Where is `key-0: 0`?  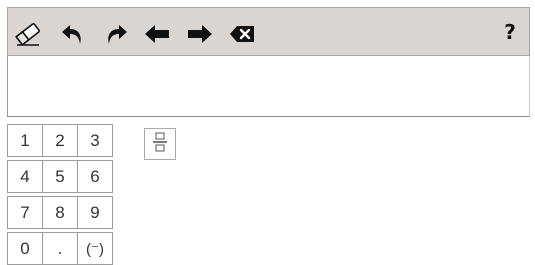
key-0: 0 is located at coordinates (25, 248).